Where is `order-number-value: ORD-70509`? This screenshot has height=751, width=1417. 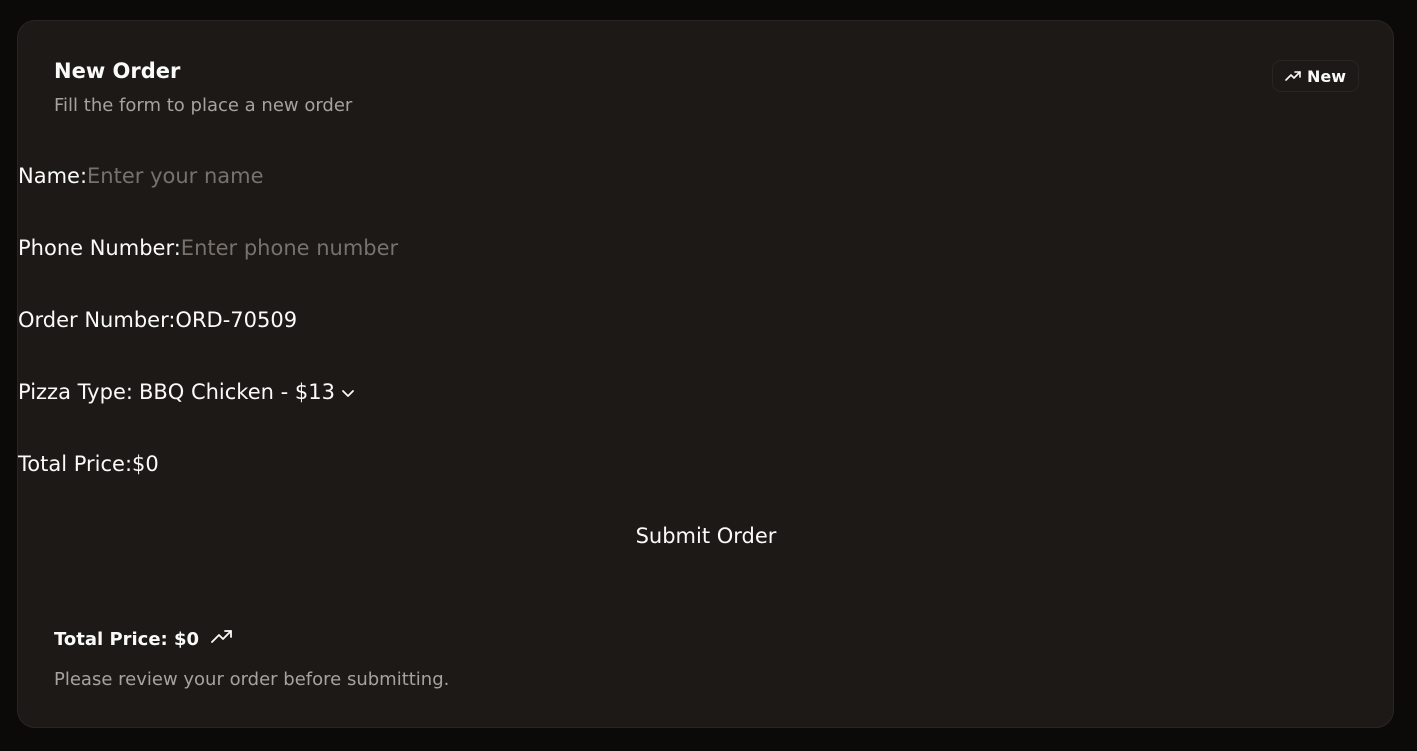 order-number-value: ORD-70509 is located at coordinates (236, 320).